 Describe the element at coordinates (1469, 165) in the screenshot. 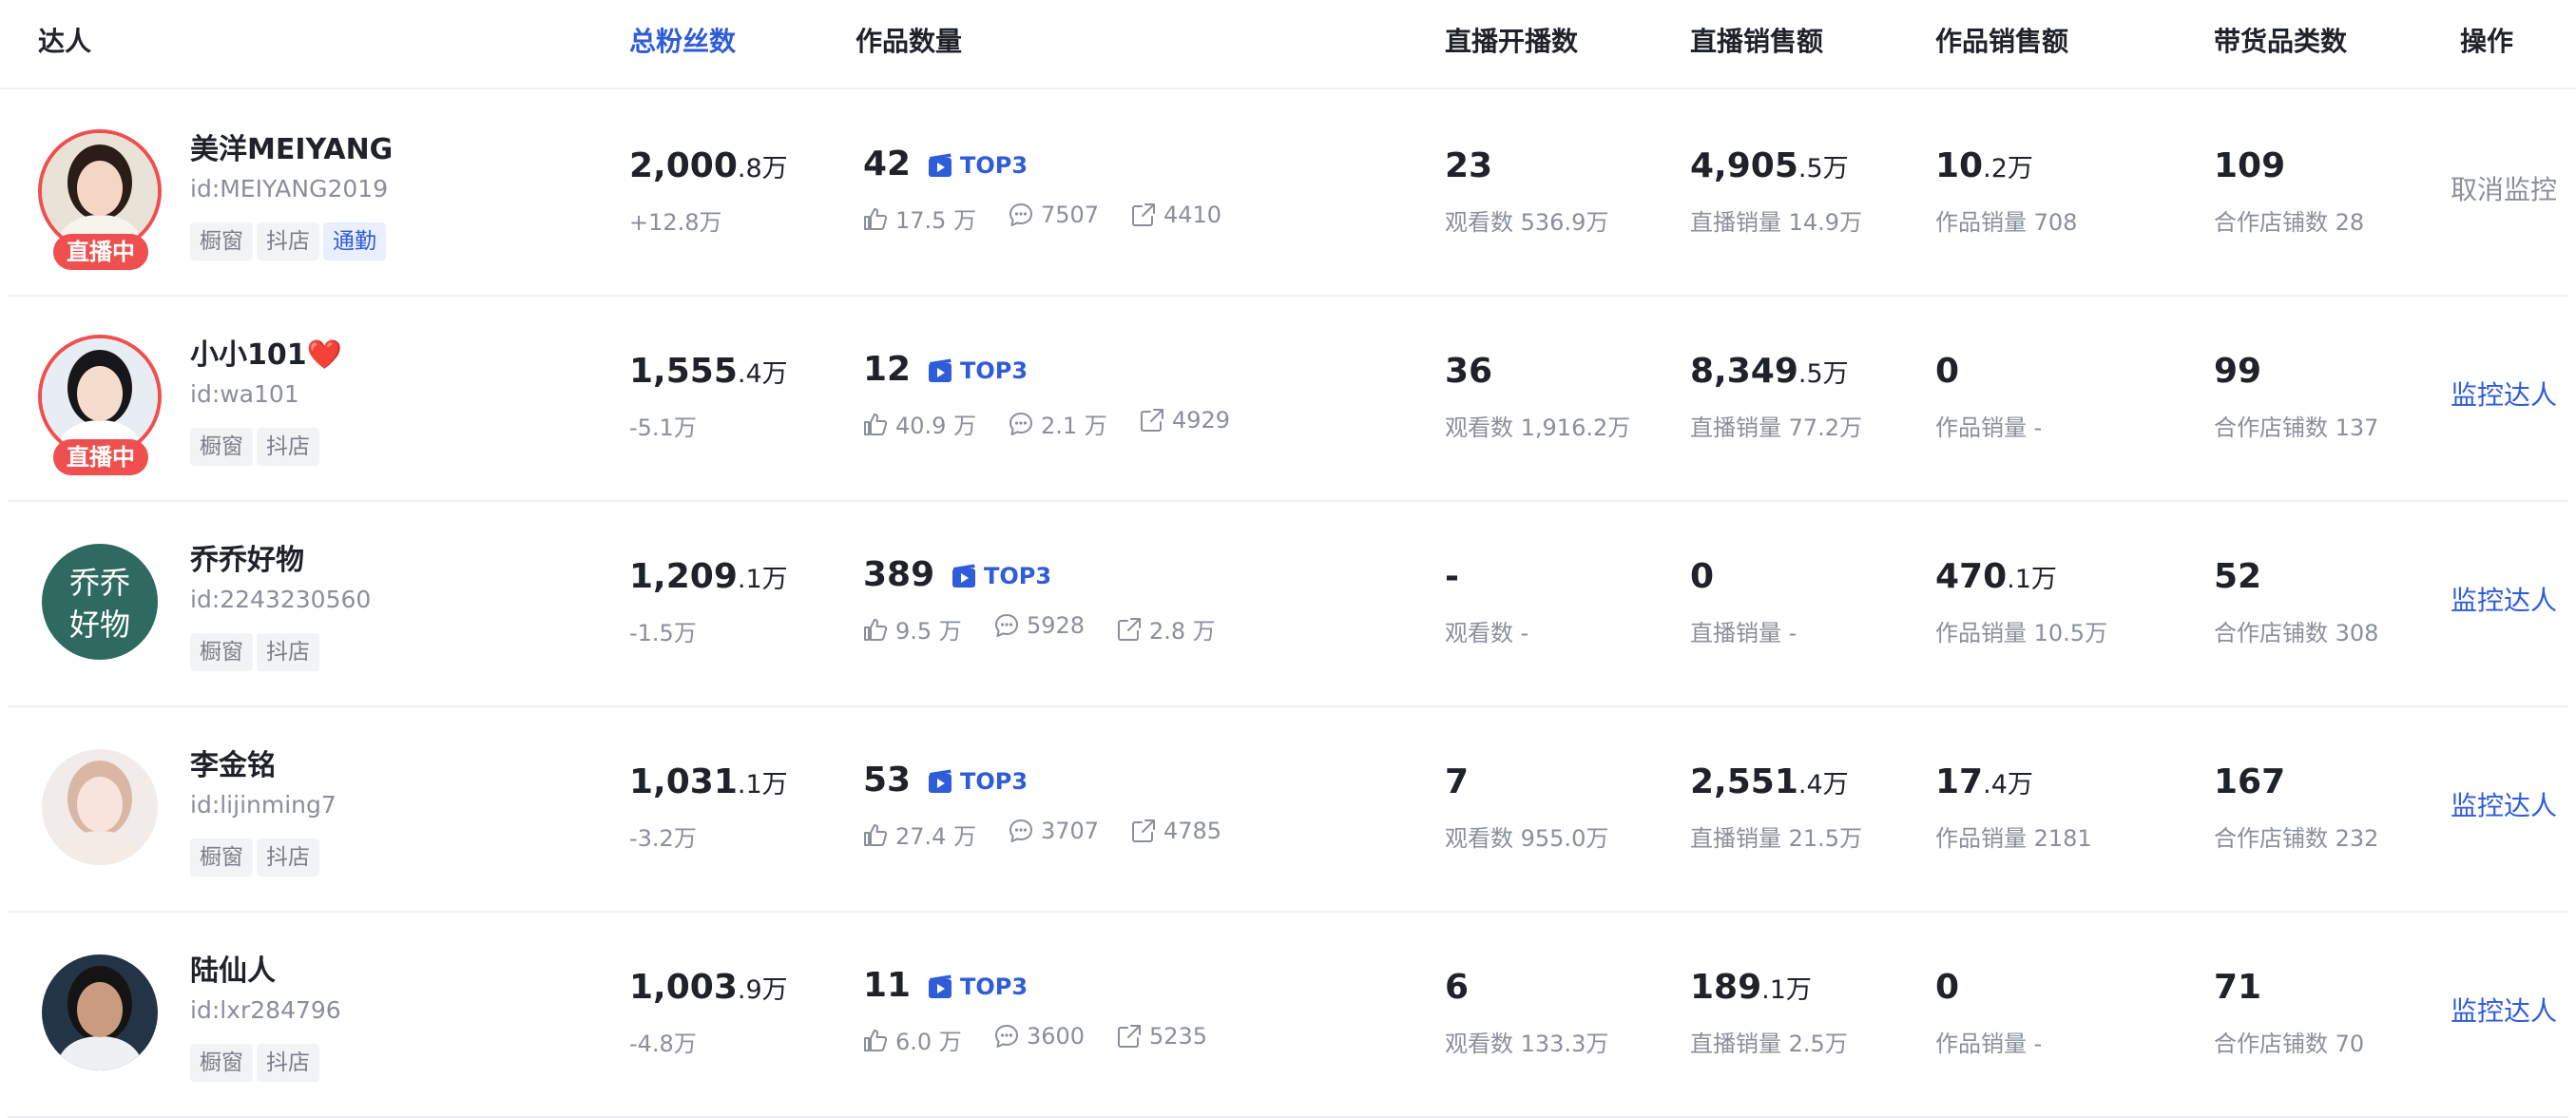

I see `live-count: 23` at that location.